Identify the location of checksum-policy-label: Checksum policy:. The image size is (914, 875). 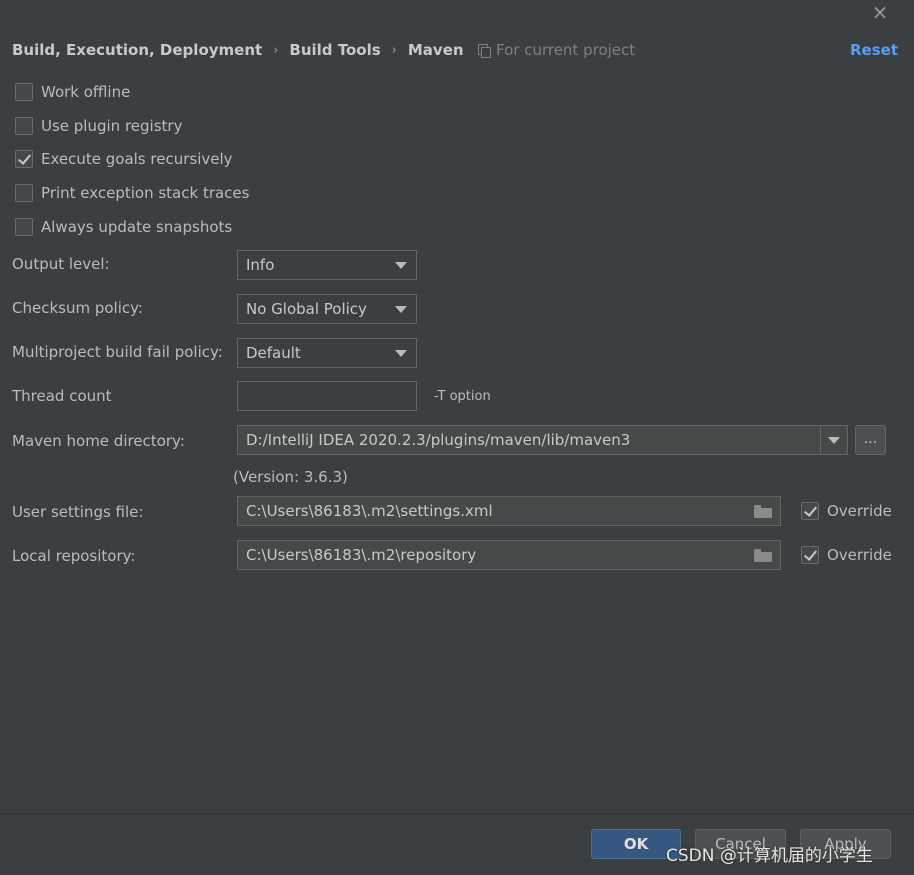
(77, 308).